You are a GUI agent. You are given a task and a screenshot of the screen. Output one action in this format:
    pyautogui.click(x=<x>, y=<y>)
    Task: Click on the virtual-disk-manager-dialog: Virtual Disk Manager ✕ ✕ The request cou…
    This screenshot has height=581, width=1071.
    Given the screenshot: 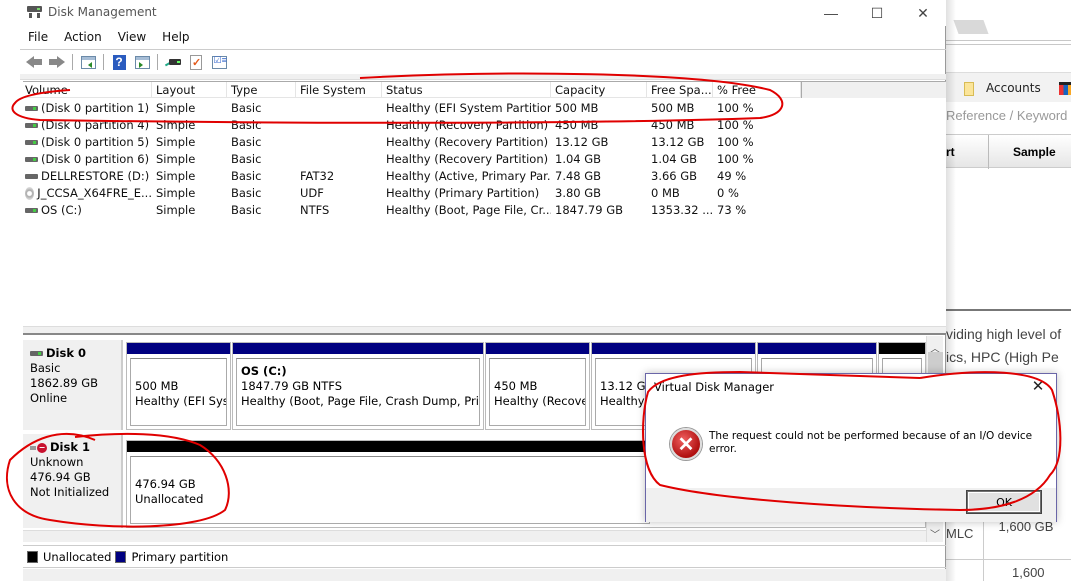 What is the action you would take?
    pyautogui.click(x=851, y=447)
    